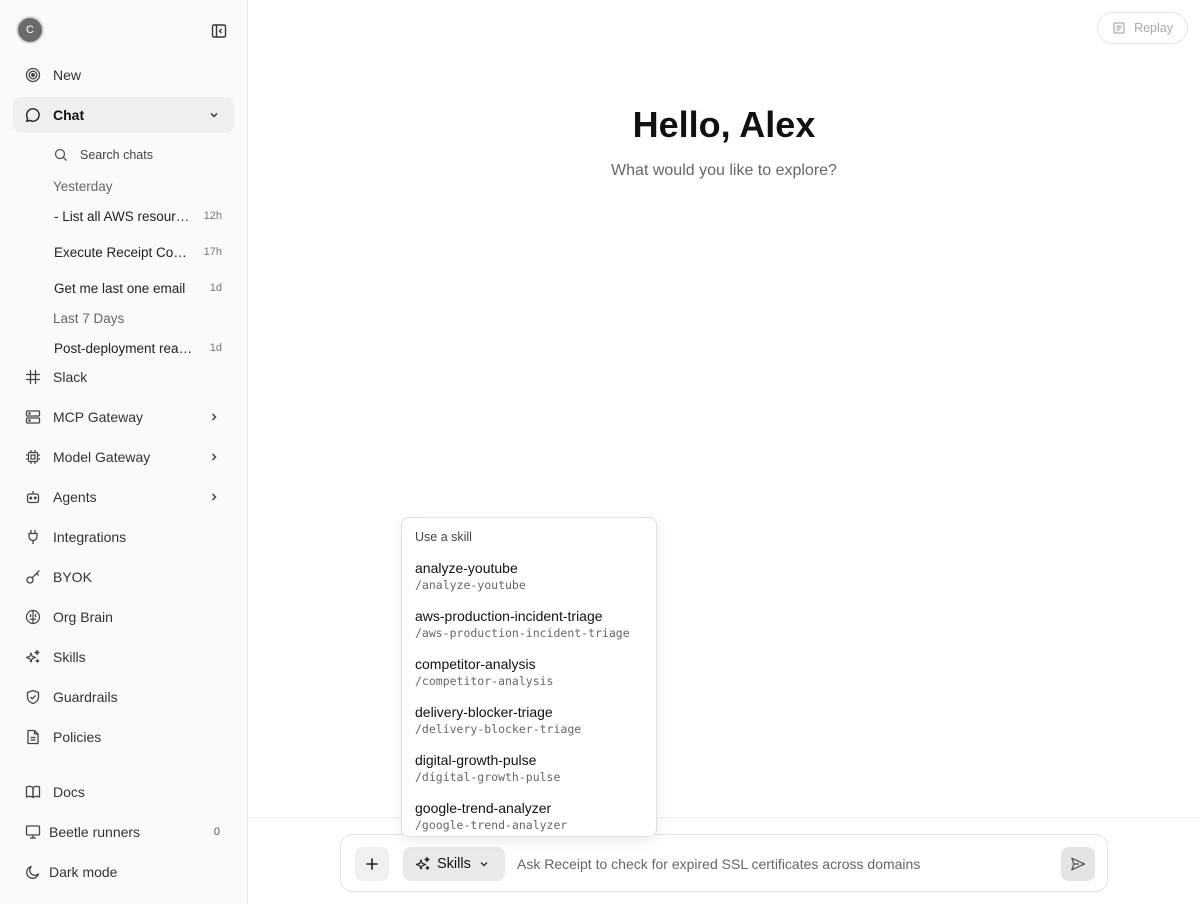 This screenshot has height=904, width=1200. Describe the element at coordinates (61, 155) in the screenshot. I see `search-icon` at that location.